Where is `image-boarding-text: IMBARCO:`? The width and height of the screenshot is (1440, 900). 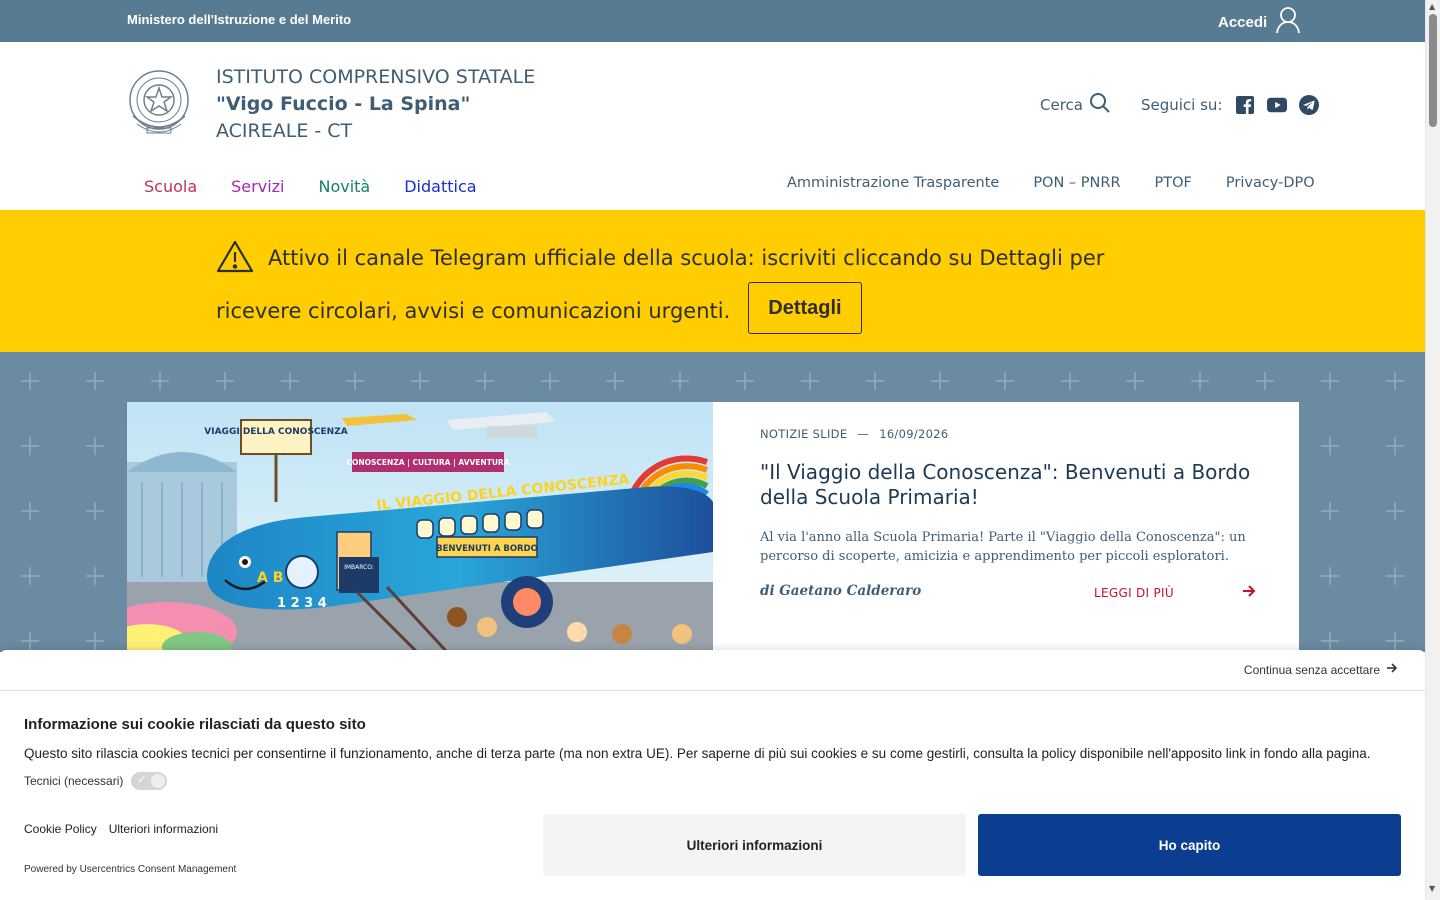
image-boarding-text: IMBARCO: is located at coordinates (359, 567).